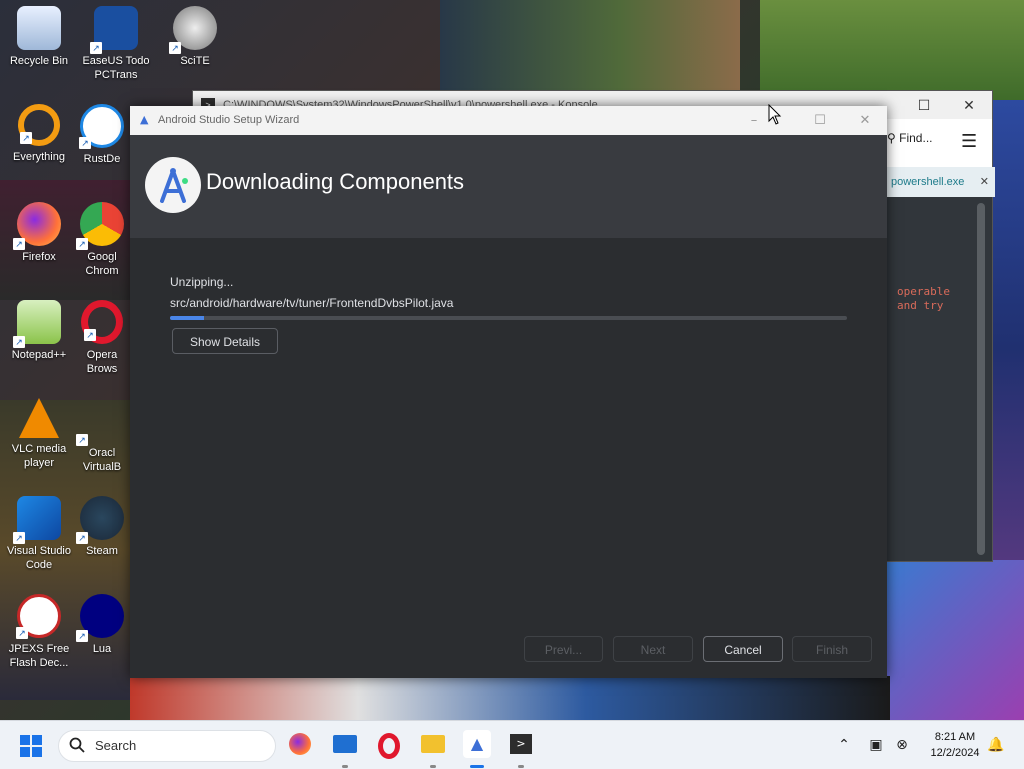 This screenshot has width=1024, height=769. I want to click on taskbar-file-explorer, so click(345, 744).